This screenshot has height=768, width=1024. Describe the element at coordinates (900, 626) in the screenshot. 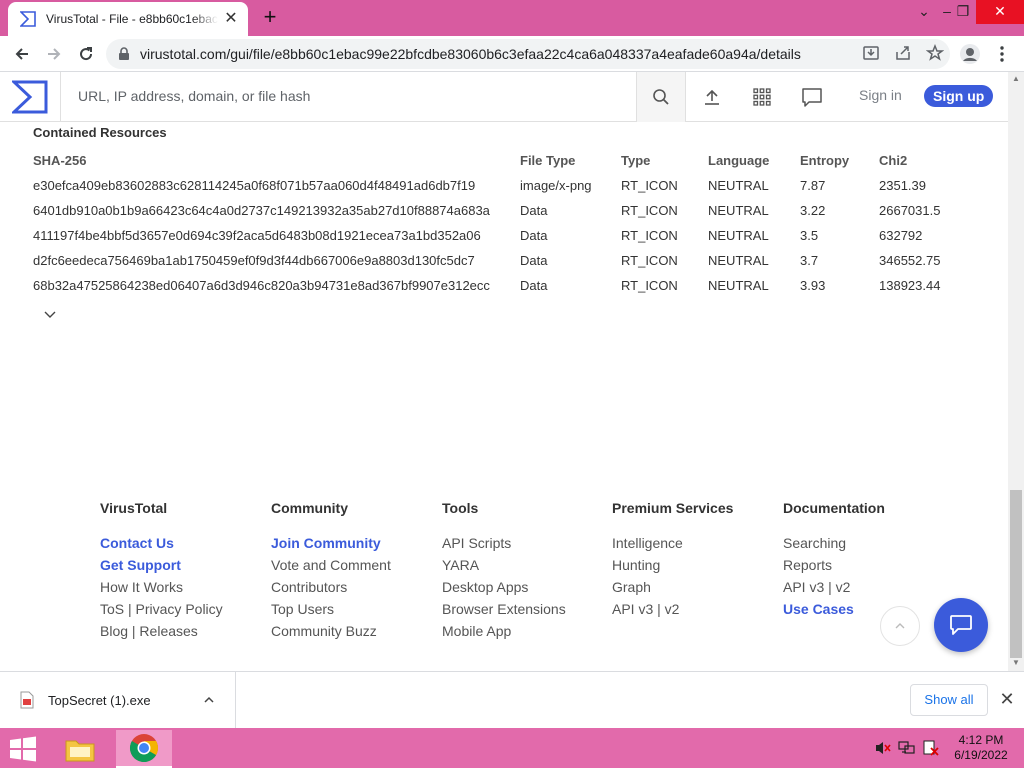

I see `back-to-top-button` at that location.